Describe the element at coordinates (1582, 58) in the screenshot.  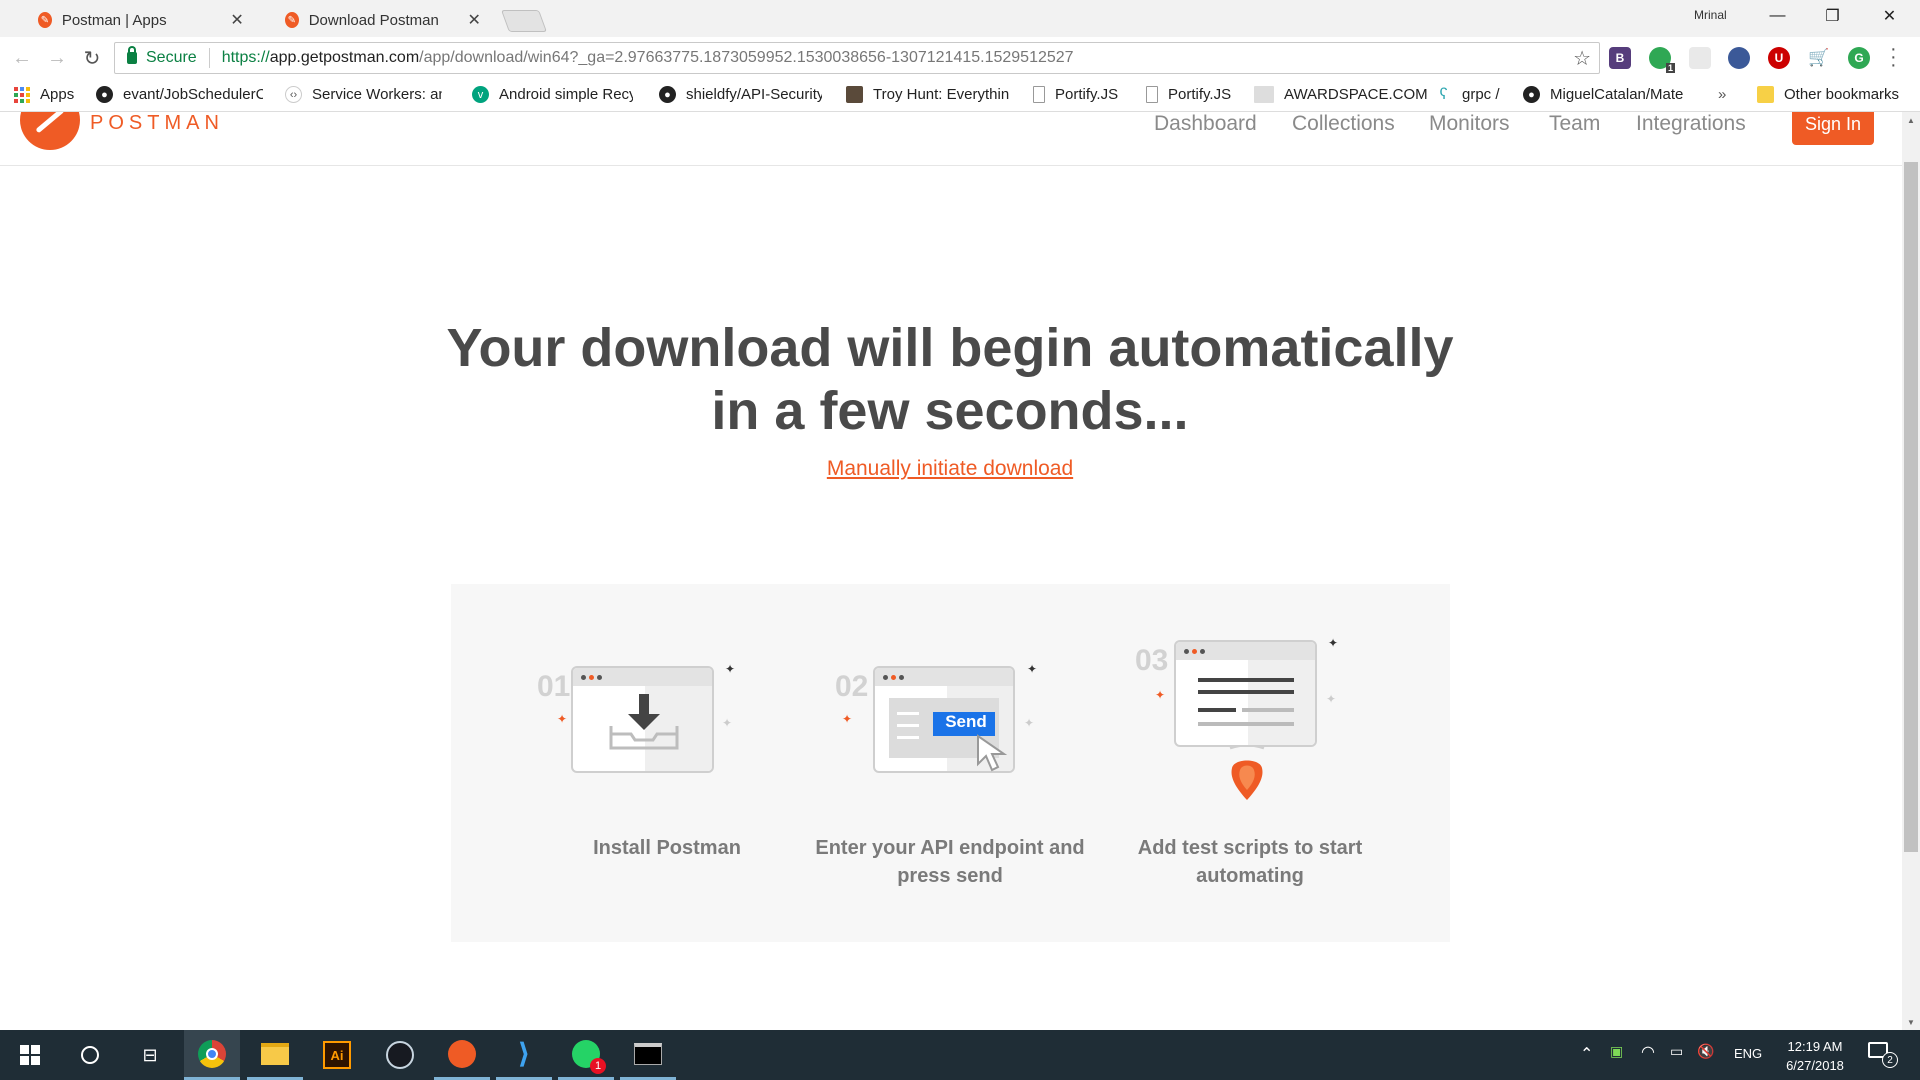
I see `bookmark-star-icon: ☆` at that location.